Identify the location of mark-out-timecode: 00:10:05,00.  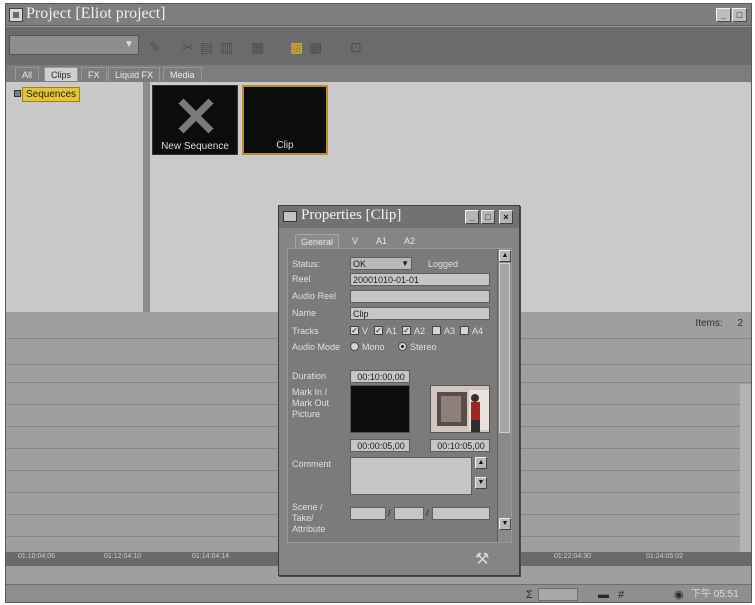
(460, 445).